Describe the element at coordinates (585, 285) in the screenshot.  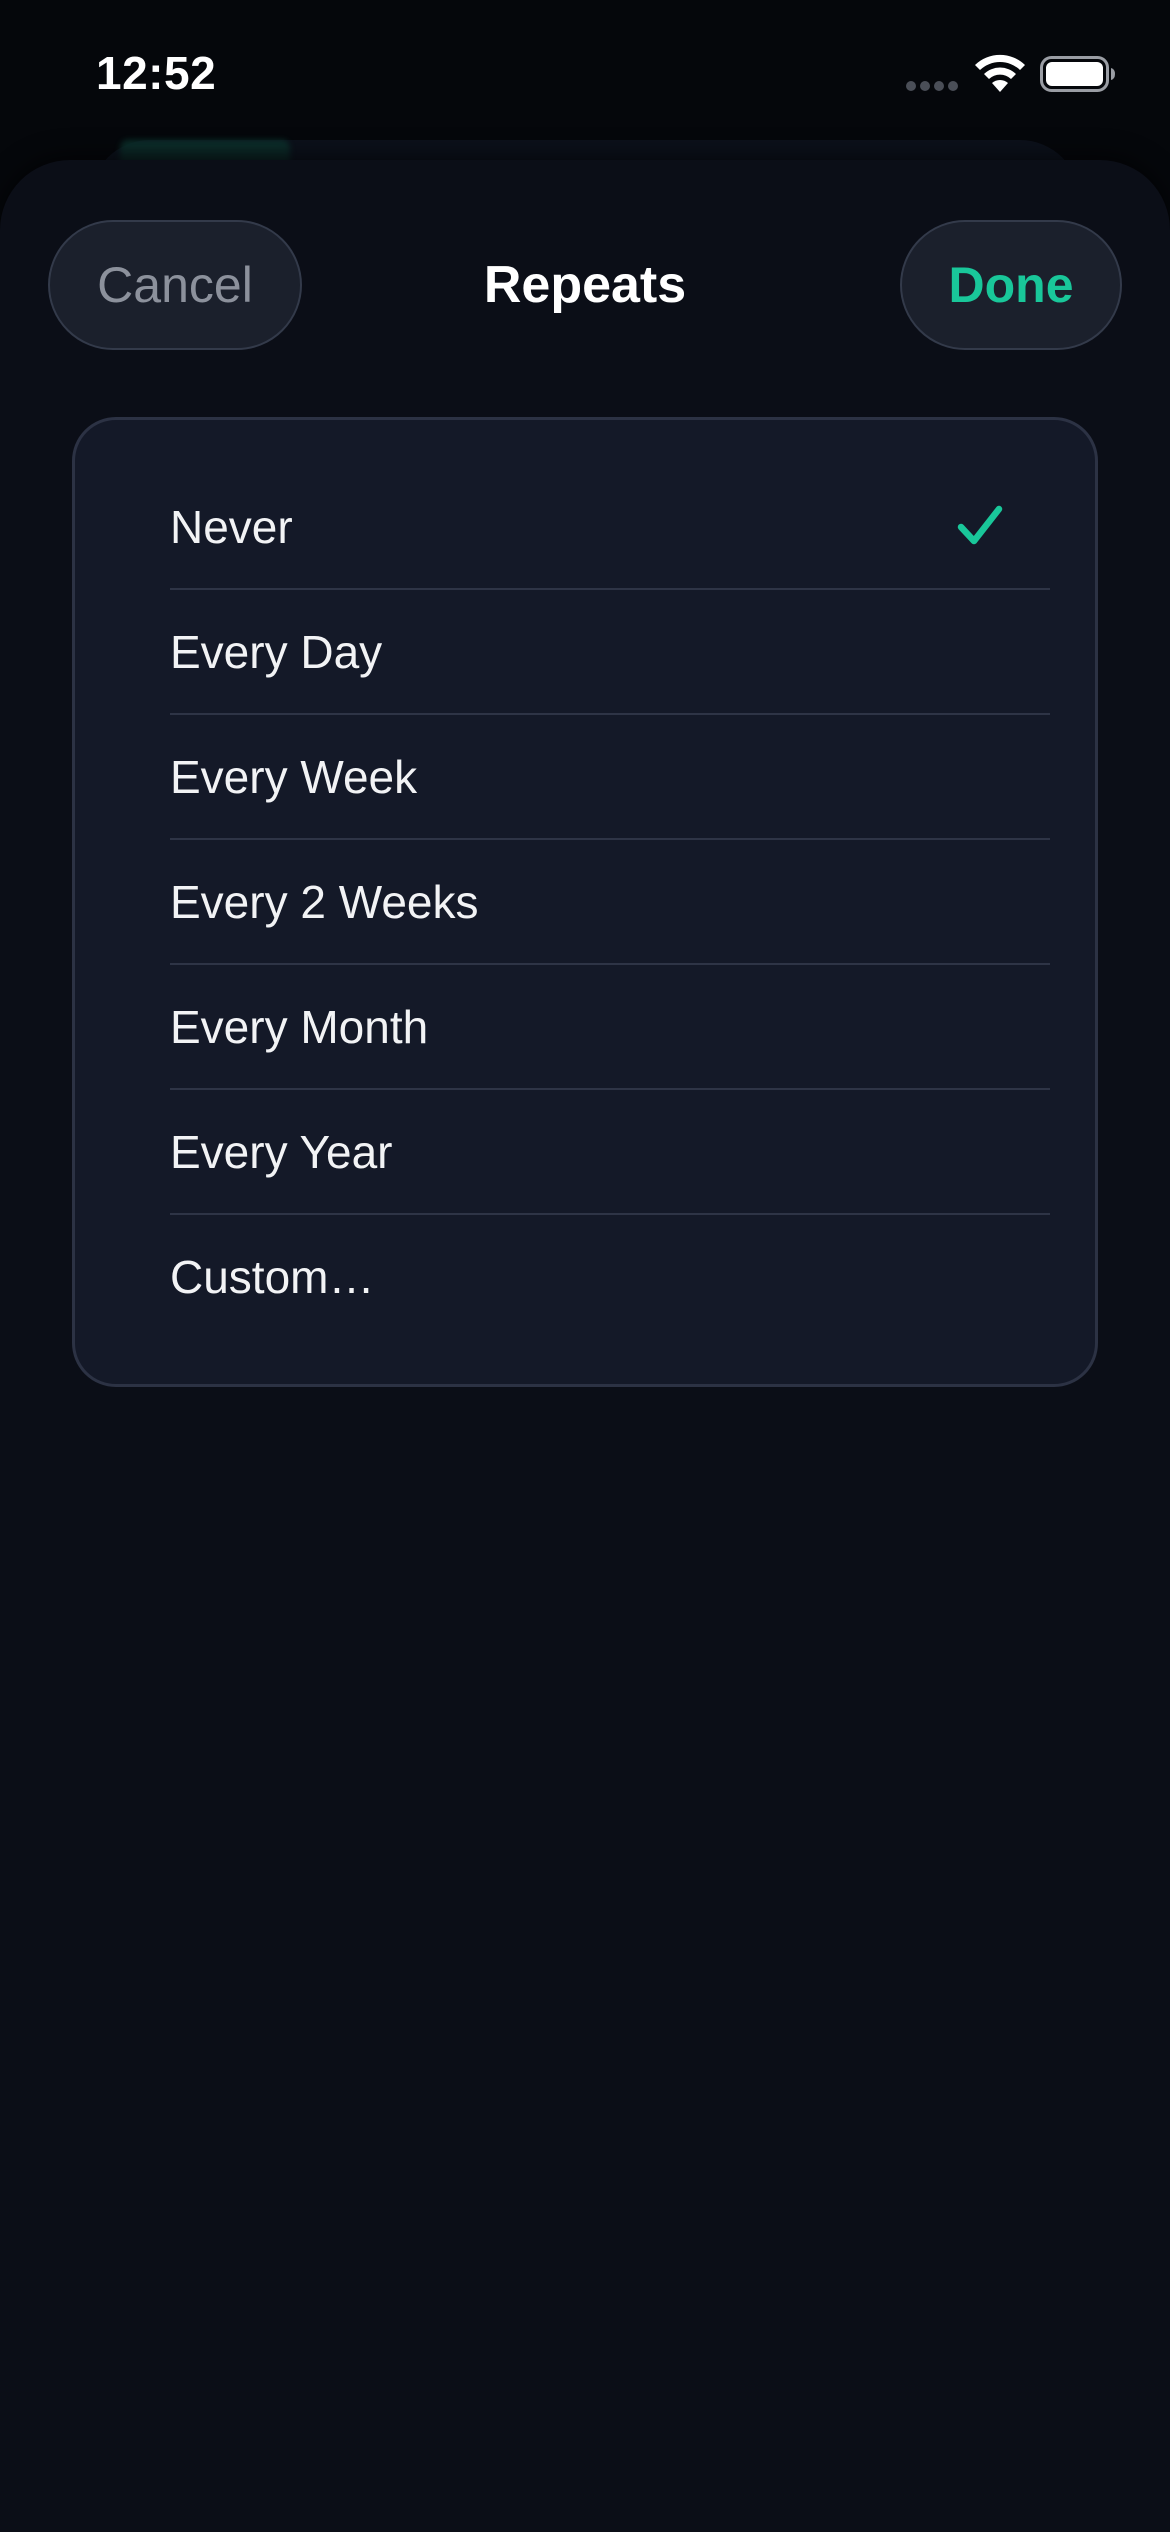
I see `sheet-title: Repeats` at that location.